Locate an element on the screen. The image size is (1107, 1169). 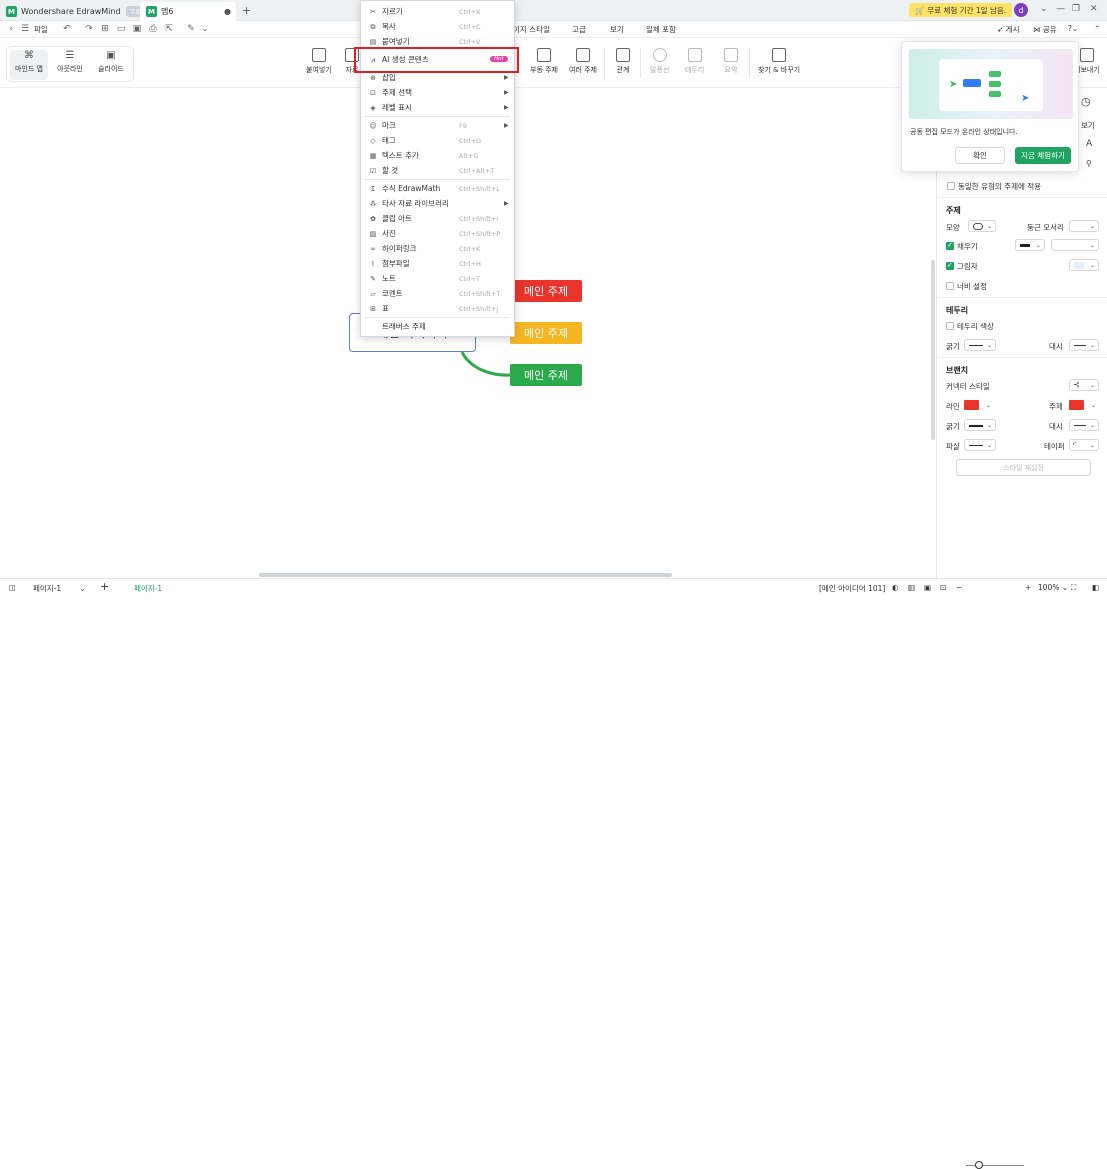
collab-illustration: ➤ ➤ is located at coordinates (991, 84).